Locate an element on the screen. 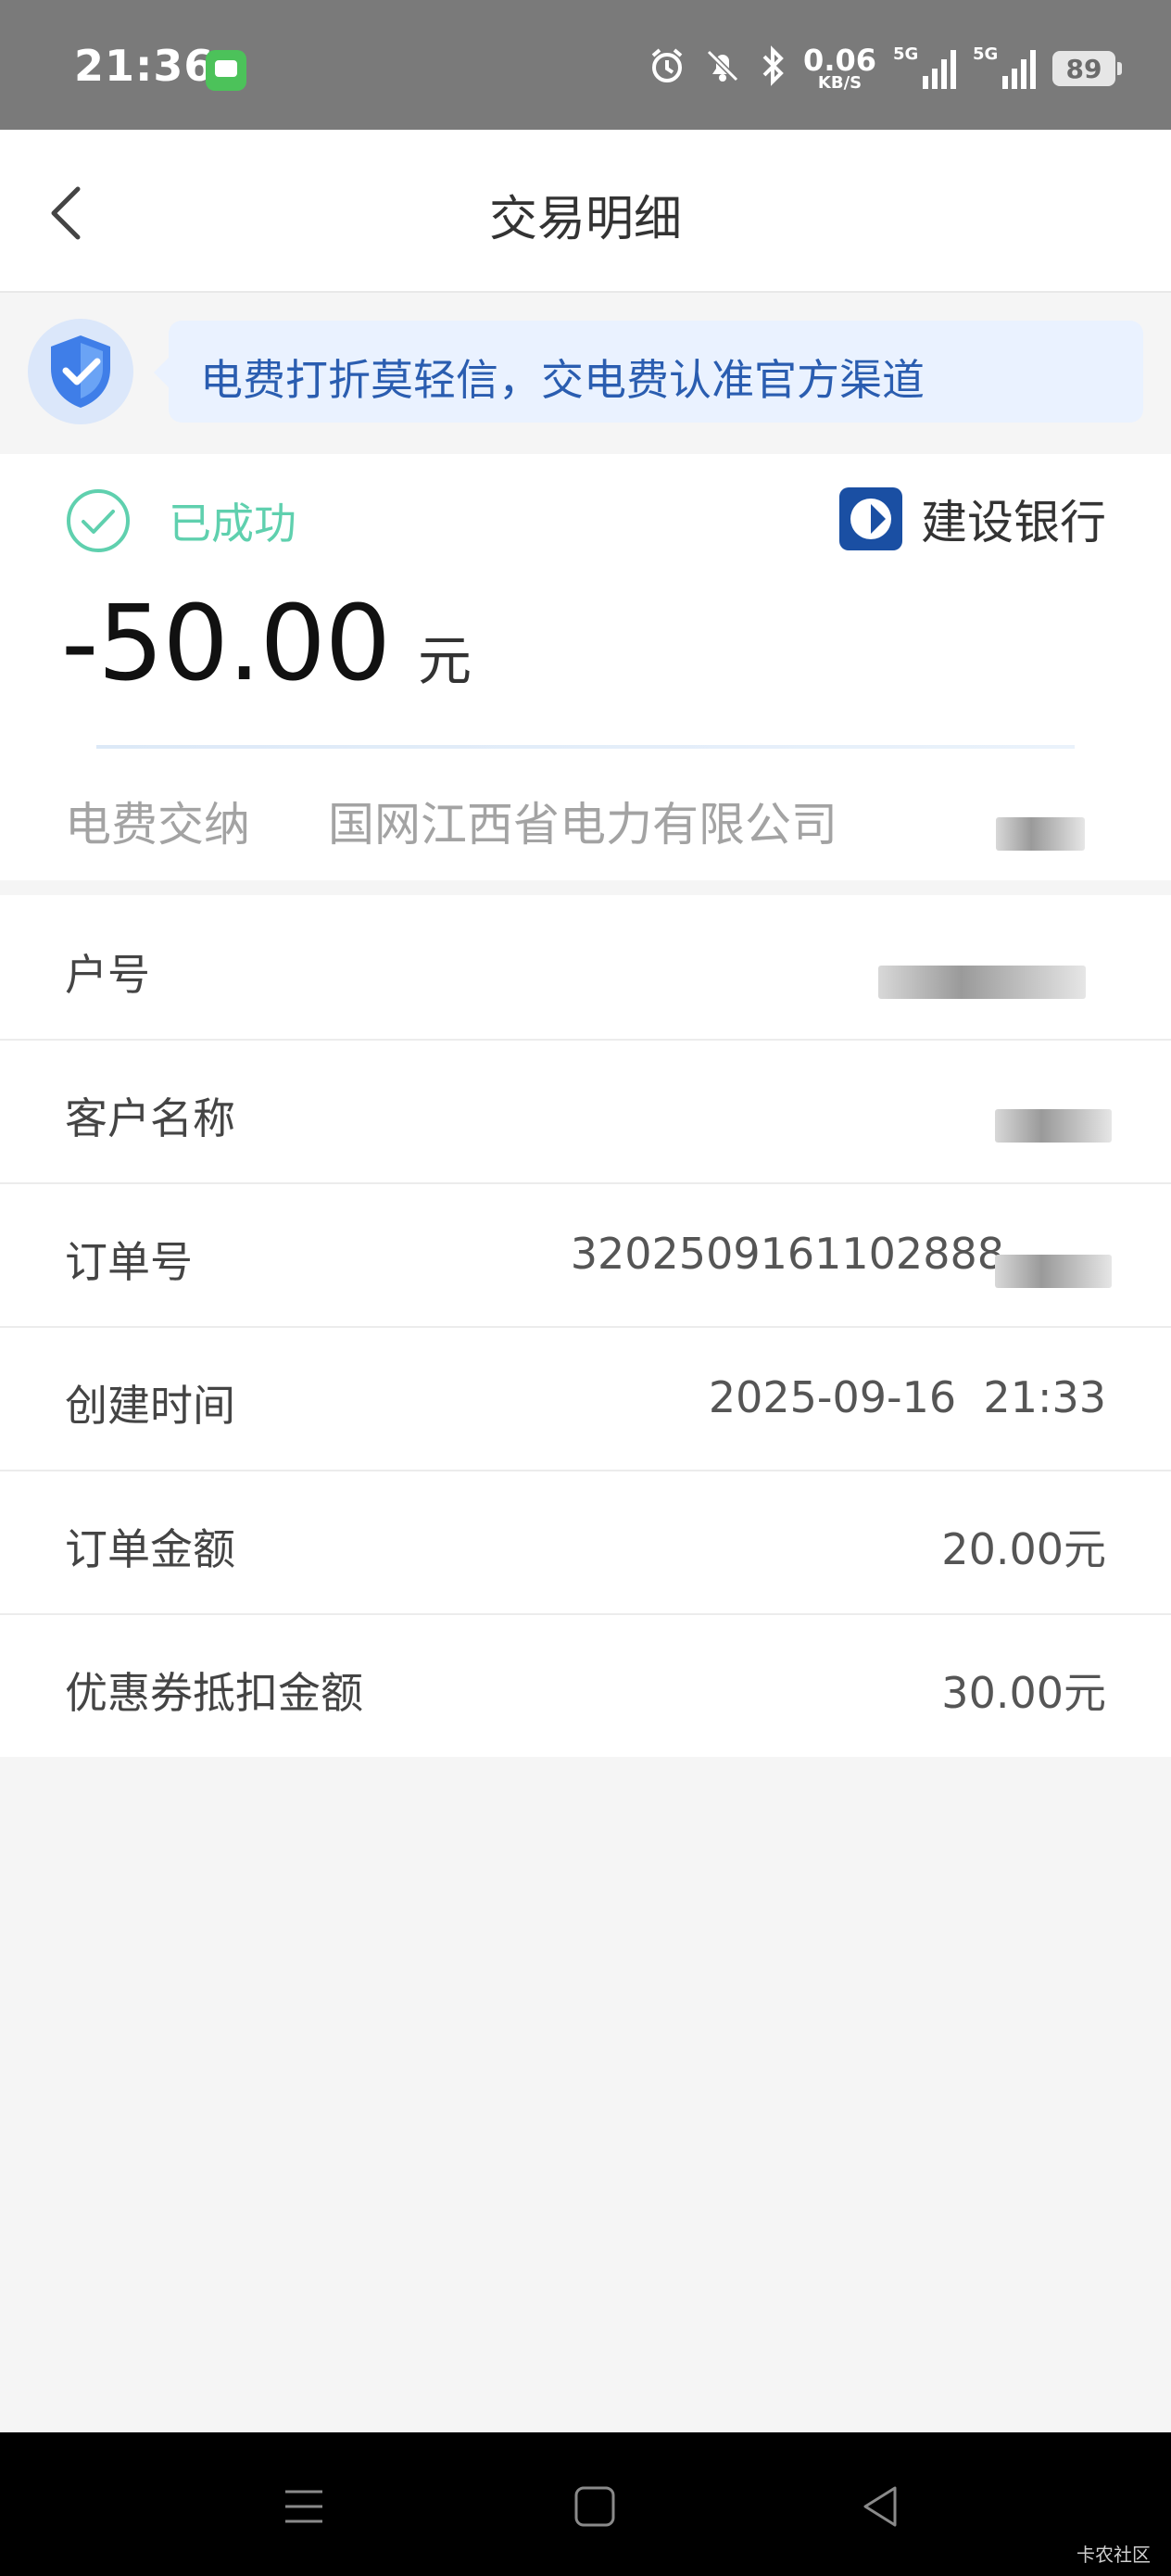 The image size is (1171, 2576). back-nav-button is located at coordinates (882, 2506).